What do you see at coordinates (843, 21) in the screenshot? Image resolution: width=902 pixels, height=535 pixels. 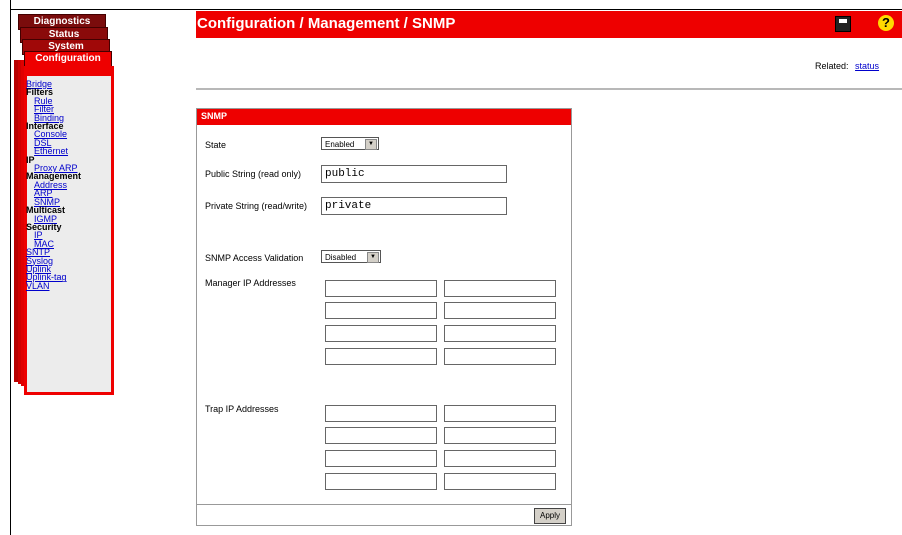 I see `save-icon-label` at bounding box center [843, 21].